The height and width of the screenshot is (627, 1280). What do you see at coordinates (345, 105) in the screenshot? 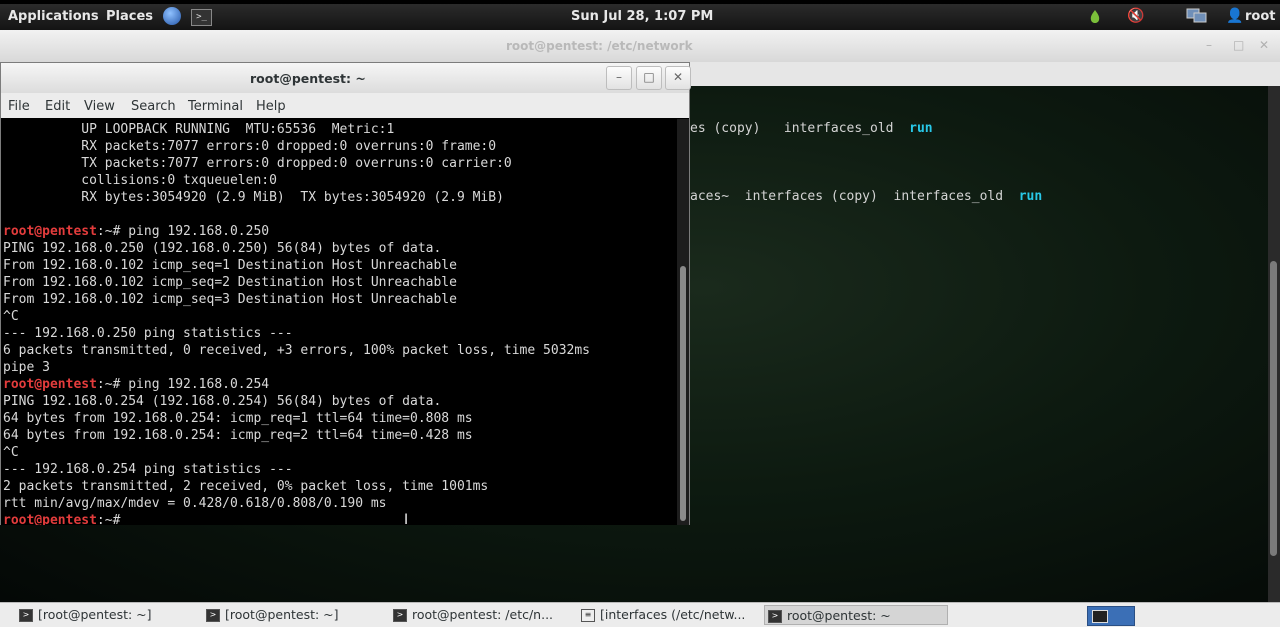
I see `front-window-menubar: File Edit View Search Terminal Help` at bounding box center [345, 105].